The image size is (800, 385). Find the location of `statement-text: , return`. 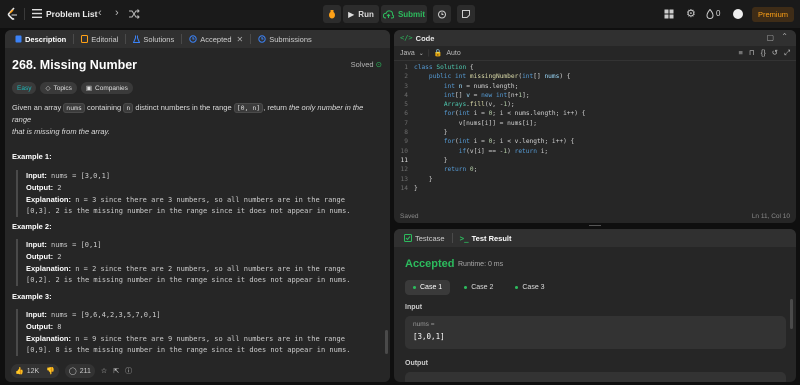

statement-text: , return is located at coordinates (276, 107).